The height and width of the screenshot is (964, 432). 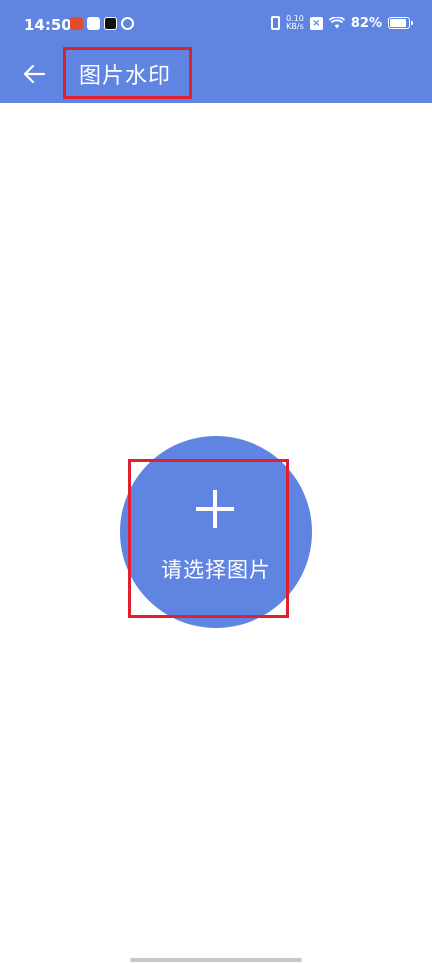 I want to click on page-title: 图片水印, so click(x=125, y=76).